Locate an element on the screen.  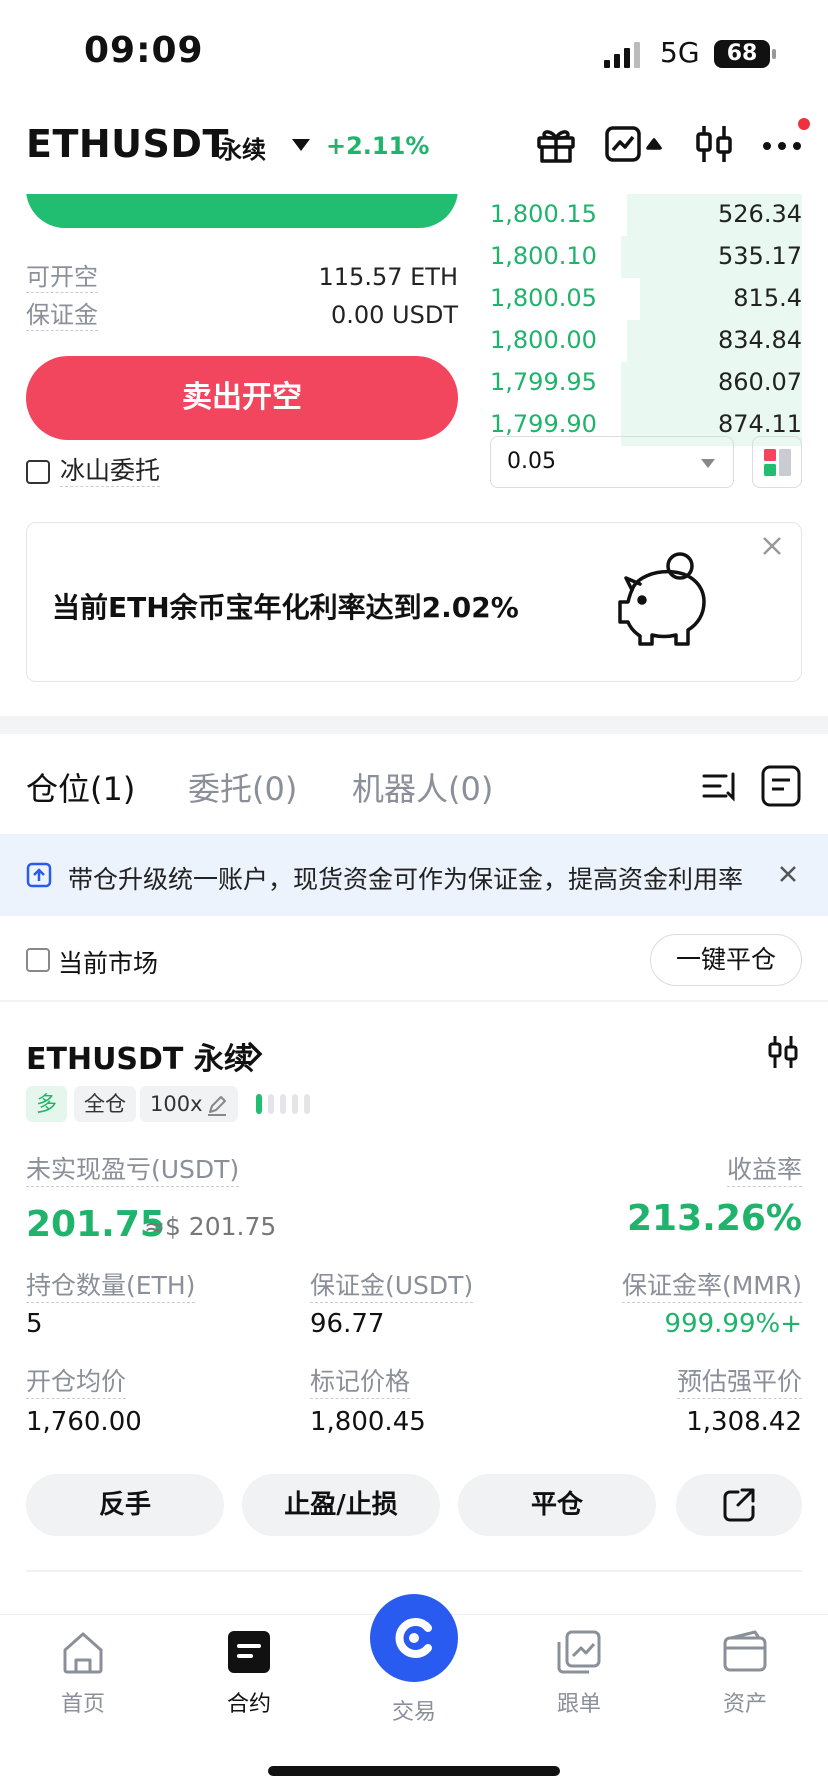
order-qty: 526.34 is located at coordinates (760, 214).